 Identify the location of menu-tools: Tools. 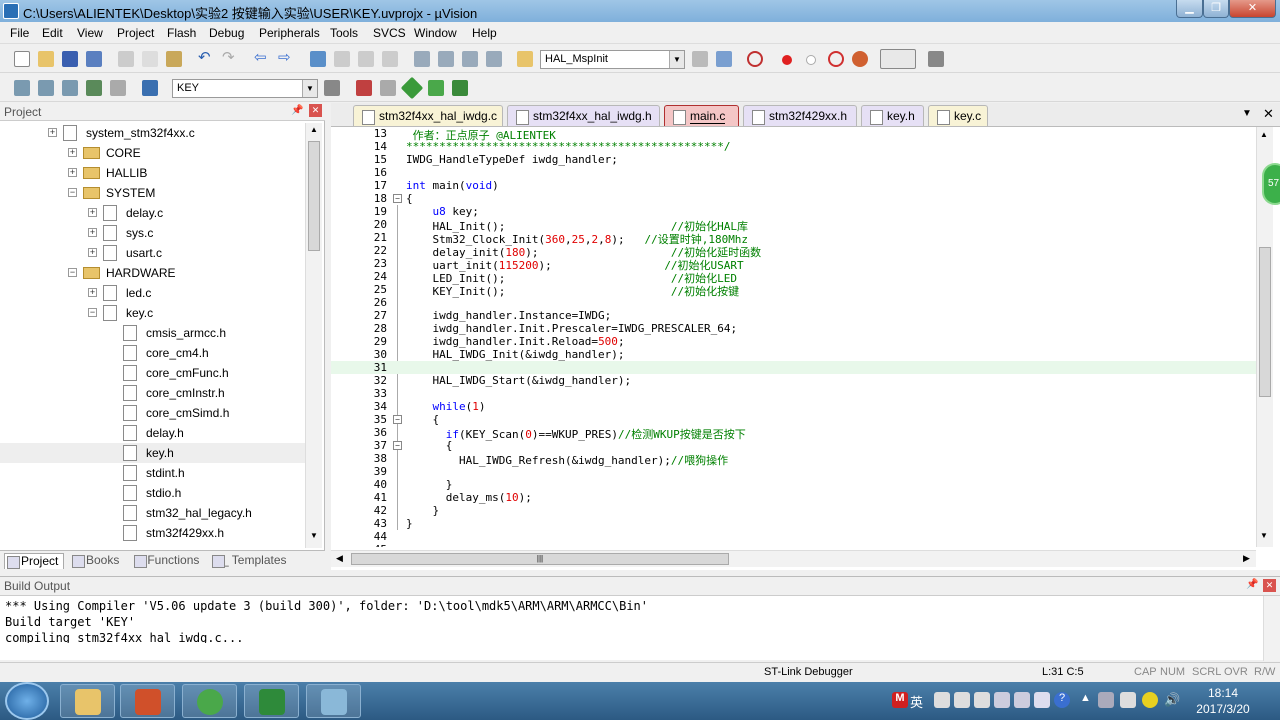
(344, 33).